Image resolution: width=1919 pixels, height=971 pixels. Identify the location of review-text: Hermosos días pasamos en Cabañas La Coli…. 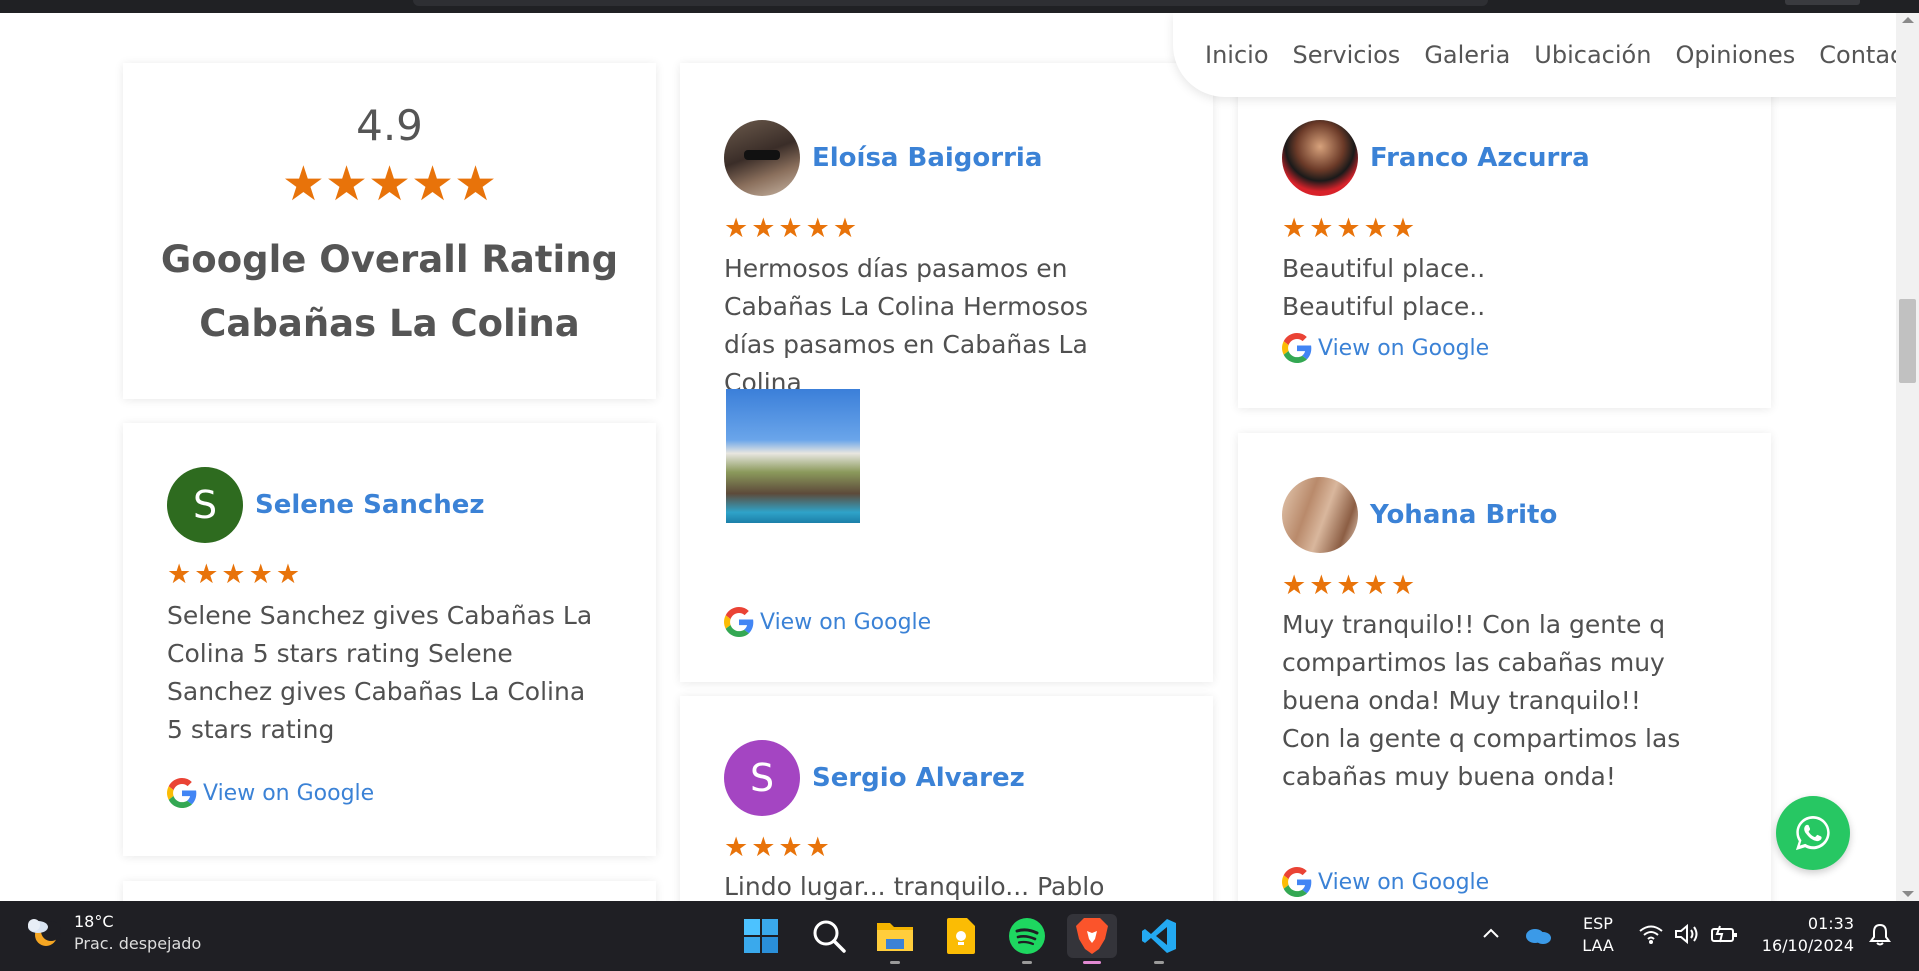
(906, 325).